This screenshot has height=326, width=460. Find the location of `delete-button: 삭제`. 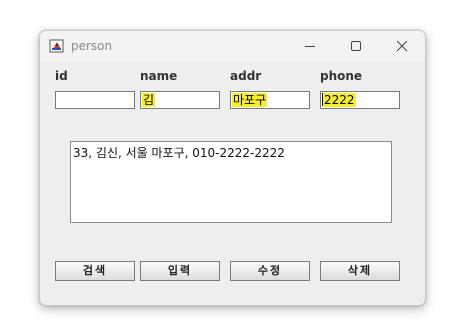

delete-button: 삭제 is located at coordinates (360, 271).